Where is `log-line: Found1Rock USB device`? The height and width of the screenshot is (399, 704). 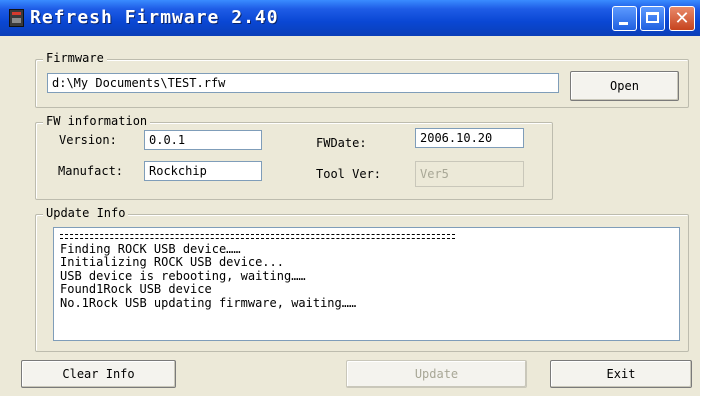 log-line: Found1Rock USB device is located at coordinates (136, 289).